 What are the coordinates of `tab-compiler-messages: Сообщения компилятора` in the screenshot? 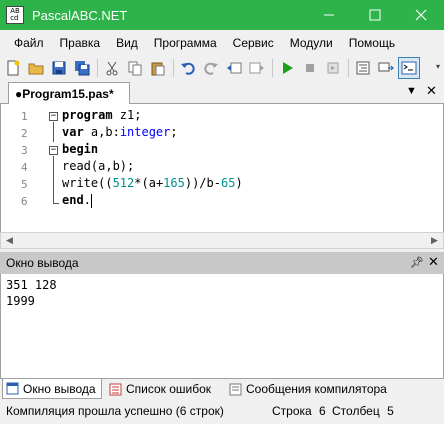 It's located at (306, 389).